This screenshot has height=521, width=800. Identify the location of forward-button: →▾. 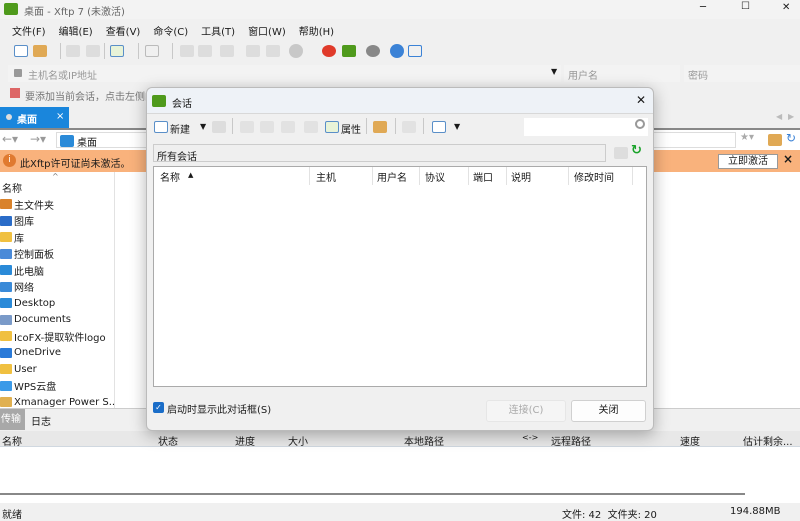
(38, 139).